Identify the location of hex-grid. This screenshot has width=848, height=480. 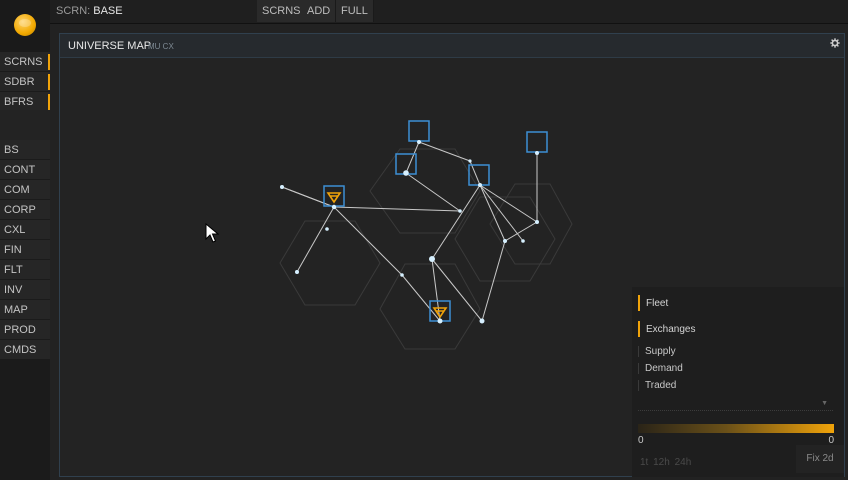
(426, 249).